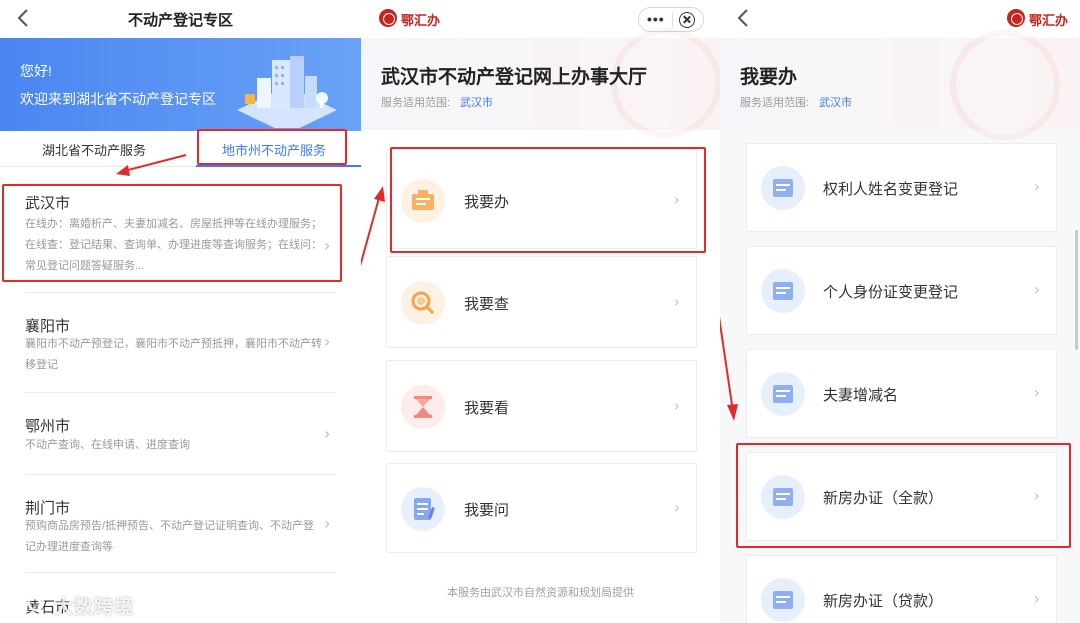 This screenshot has height=623, width=1080. Describe the element at coordinates (423, 303) in the screenshot. I see `magnifier-icon` at that location.